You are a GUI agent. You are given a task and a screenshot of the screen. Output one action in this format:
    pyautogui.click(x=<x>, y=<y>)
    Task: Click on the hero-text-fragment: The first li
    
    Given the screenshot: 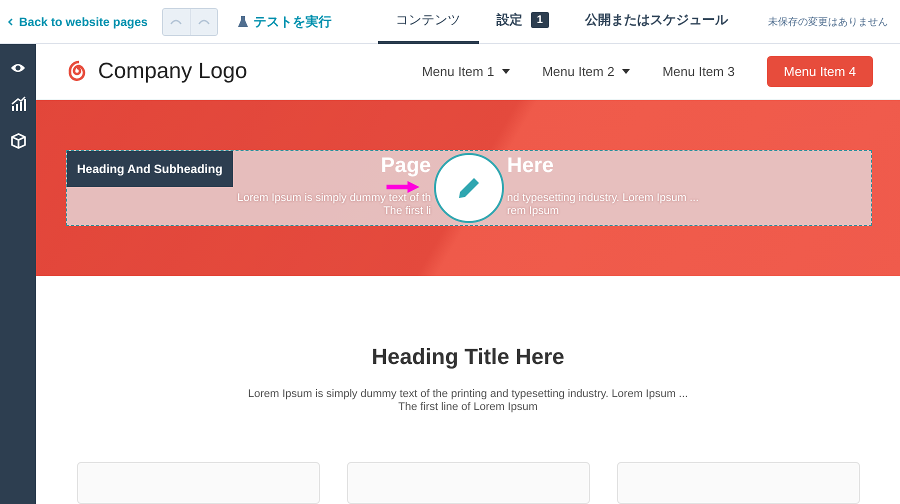 What is the action you would take?
    pyautogui.click(x=407, y=211)
    